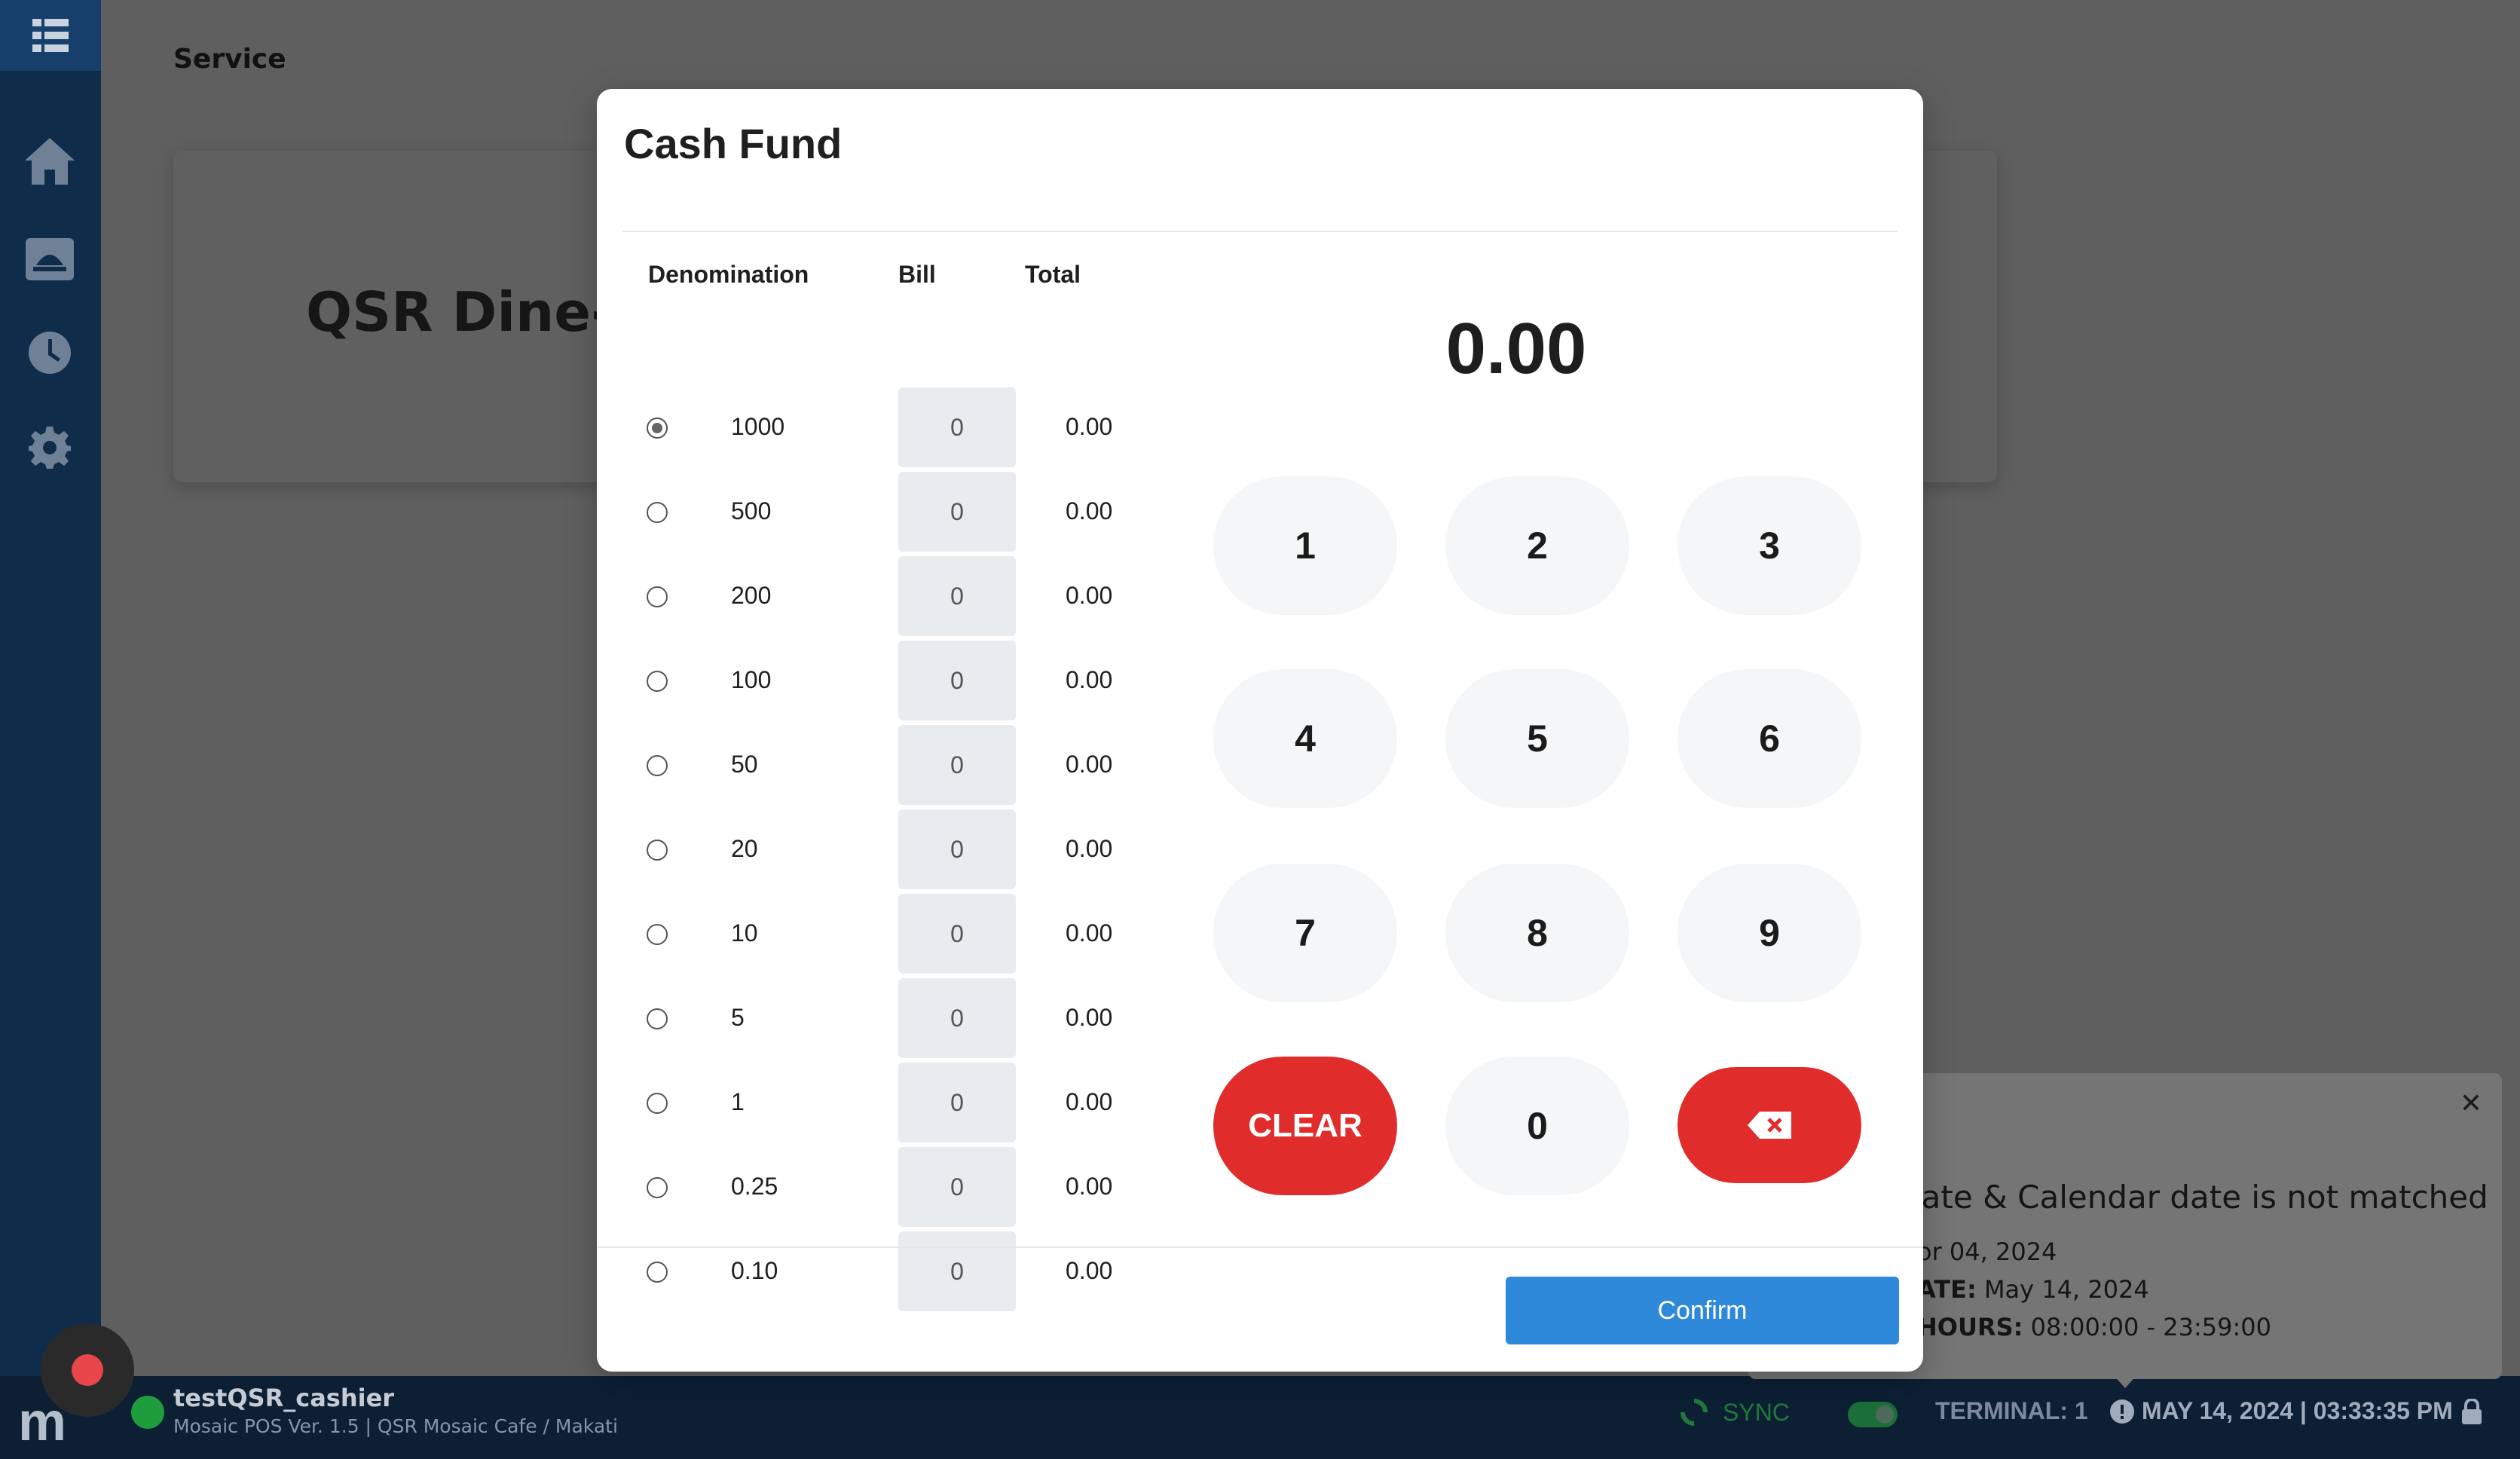 This screenshot has width=2520, height=1459. I want to click on sync-button: SYNC, so click(1733, 1413).